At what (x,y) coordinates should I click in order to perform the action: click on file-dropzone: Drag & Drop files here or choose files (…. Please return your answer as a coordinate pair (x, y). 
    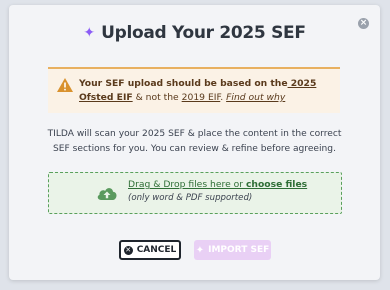
    Looking at the image, I should click on (195, 193).